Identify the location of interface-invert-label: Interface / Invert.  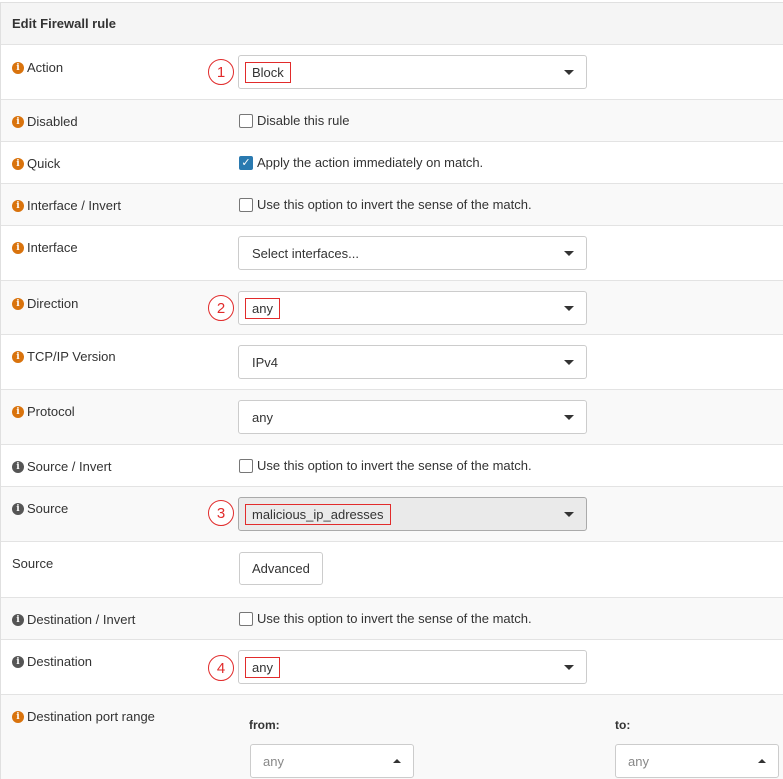
(74, 205).